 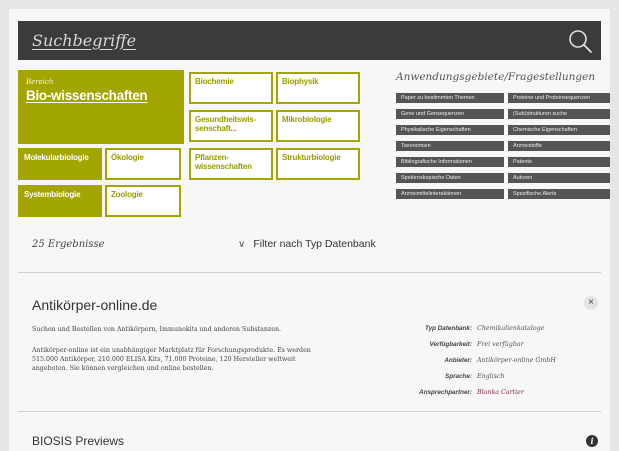 What do you see at coordinates (272, 40) in the screenshot?
I see `search-input` at bounding box center [272, 40].